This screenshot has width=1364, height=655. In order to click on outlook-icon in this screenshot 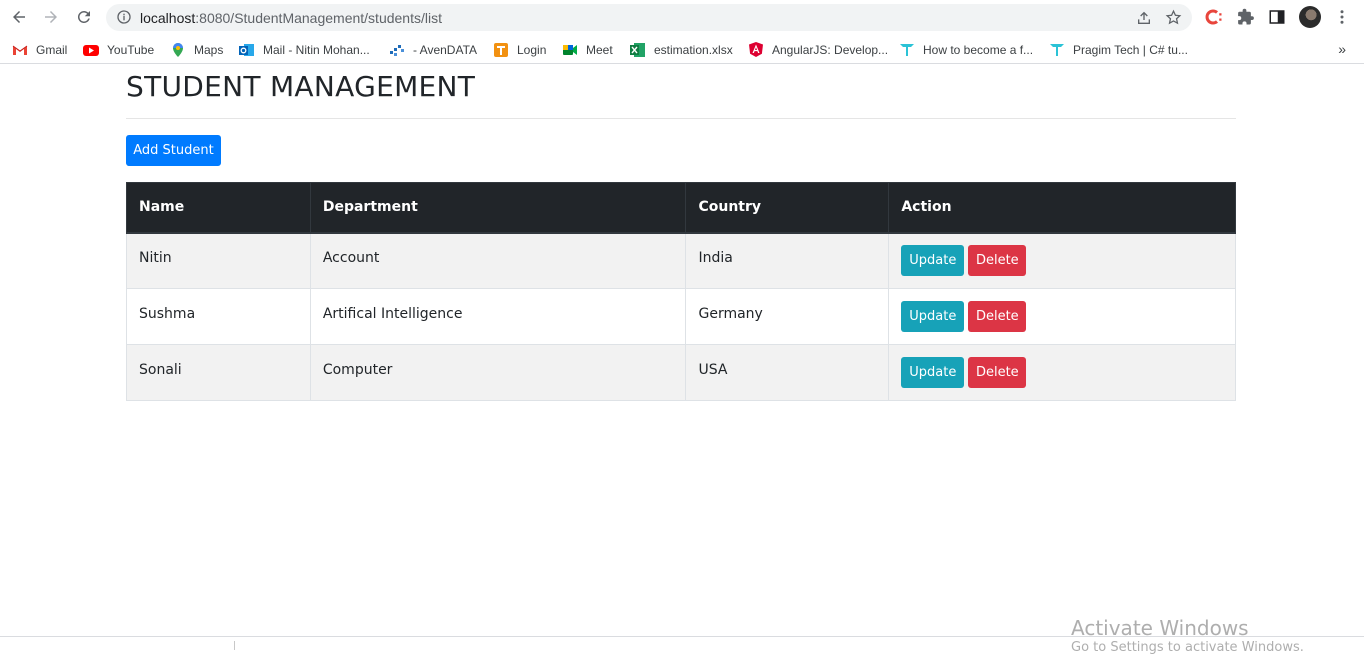, I will do `click(246, 50)`.